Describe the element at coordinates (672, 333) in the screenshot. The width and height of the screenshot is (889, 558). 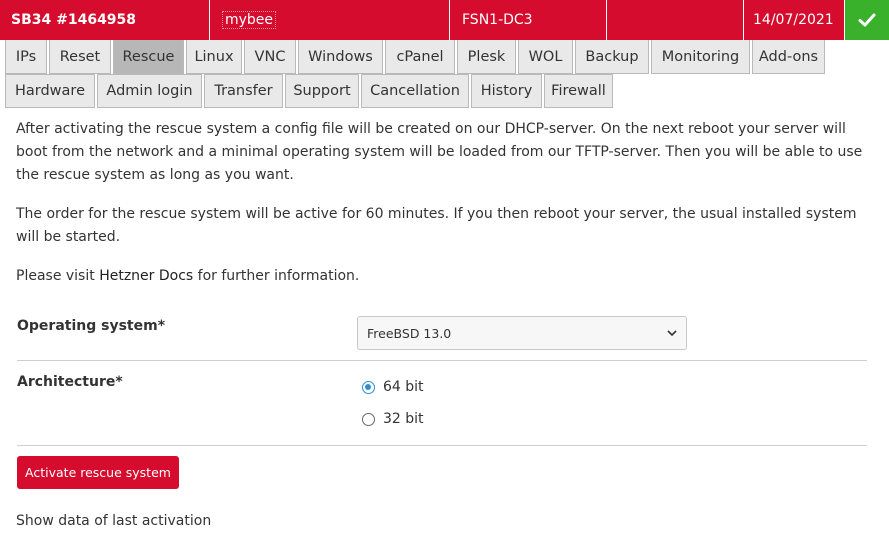
I see `chevron-down-icon` at that location.